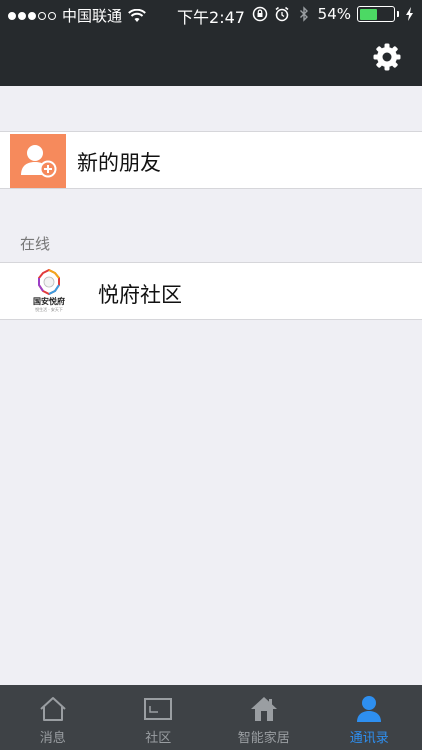 This screenshot has height=750, width=422. I want to click on rotation-lock-icon, so click(259, 14).